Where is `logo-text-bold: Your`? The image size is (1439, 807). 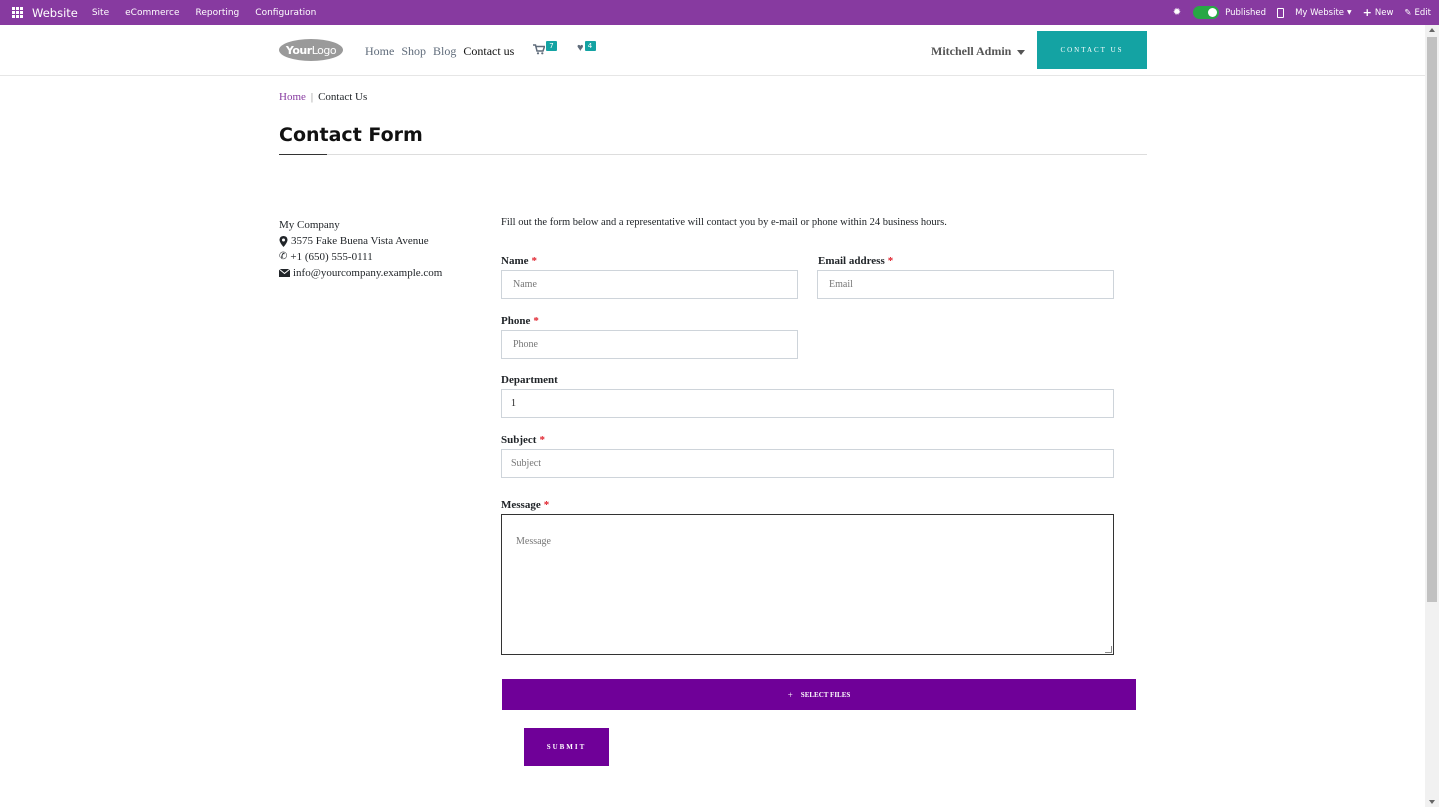 logo-text-bold: Your is located at coordinates (298, 50).